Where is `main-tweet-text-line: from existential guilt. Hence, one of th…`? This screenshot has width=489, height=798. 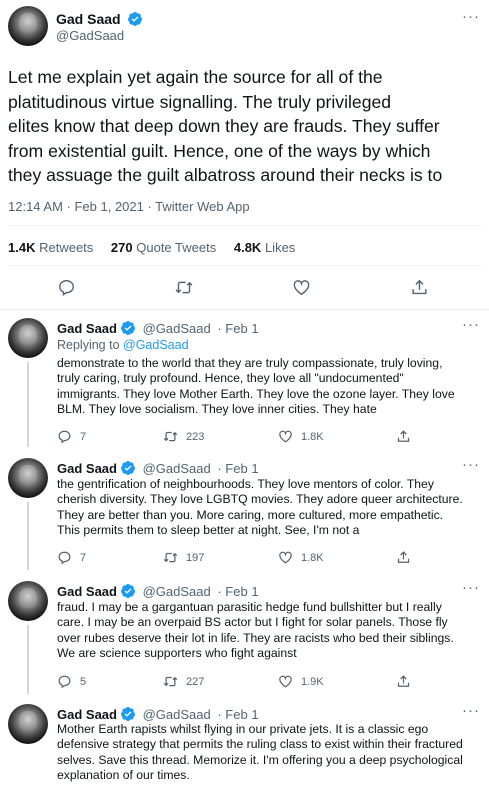
main-tweet-text-line: from existential guilt. Hence, one of th… is located at coordinates (219, 150).